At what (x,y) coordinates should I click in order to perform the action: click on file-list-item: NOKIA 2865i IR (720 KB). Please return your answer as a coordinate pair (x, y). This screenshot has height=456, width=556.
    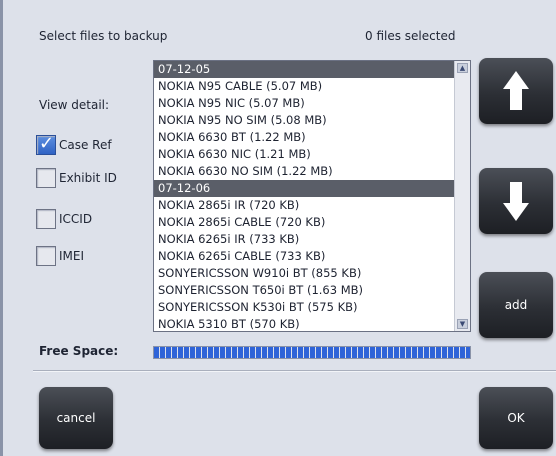
    Looking at the image, I should click on (304, 205).